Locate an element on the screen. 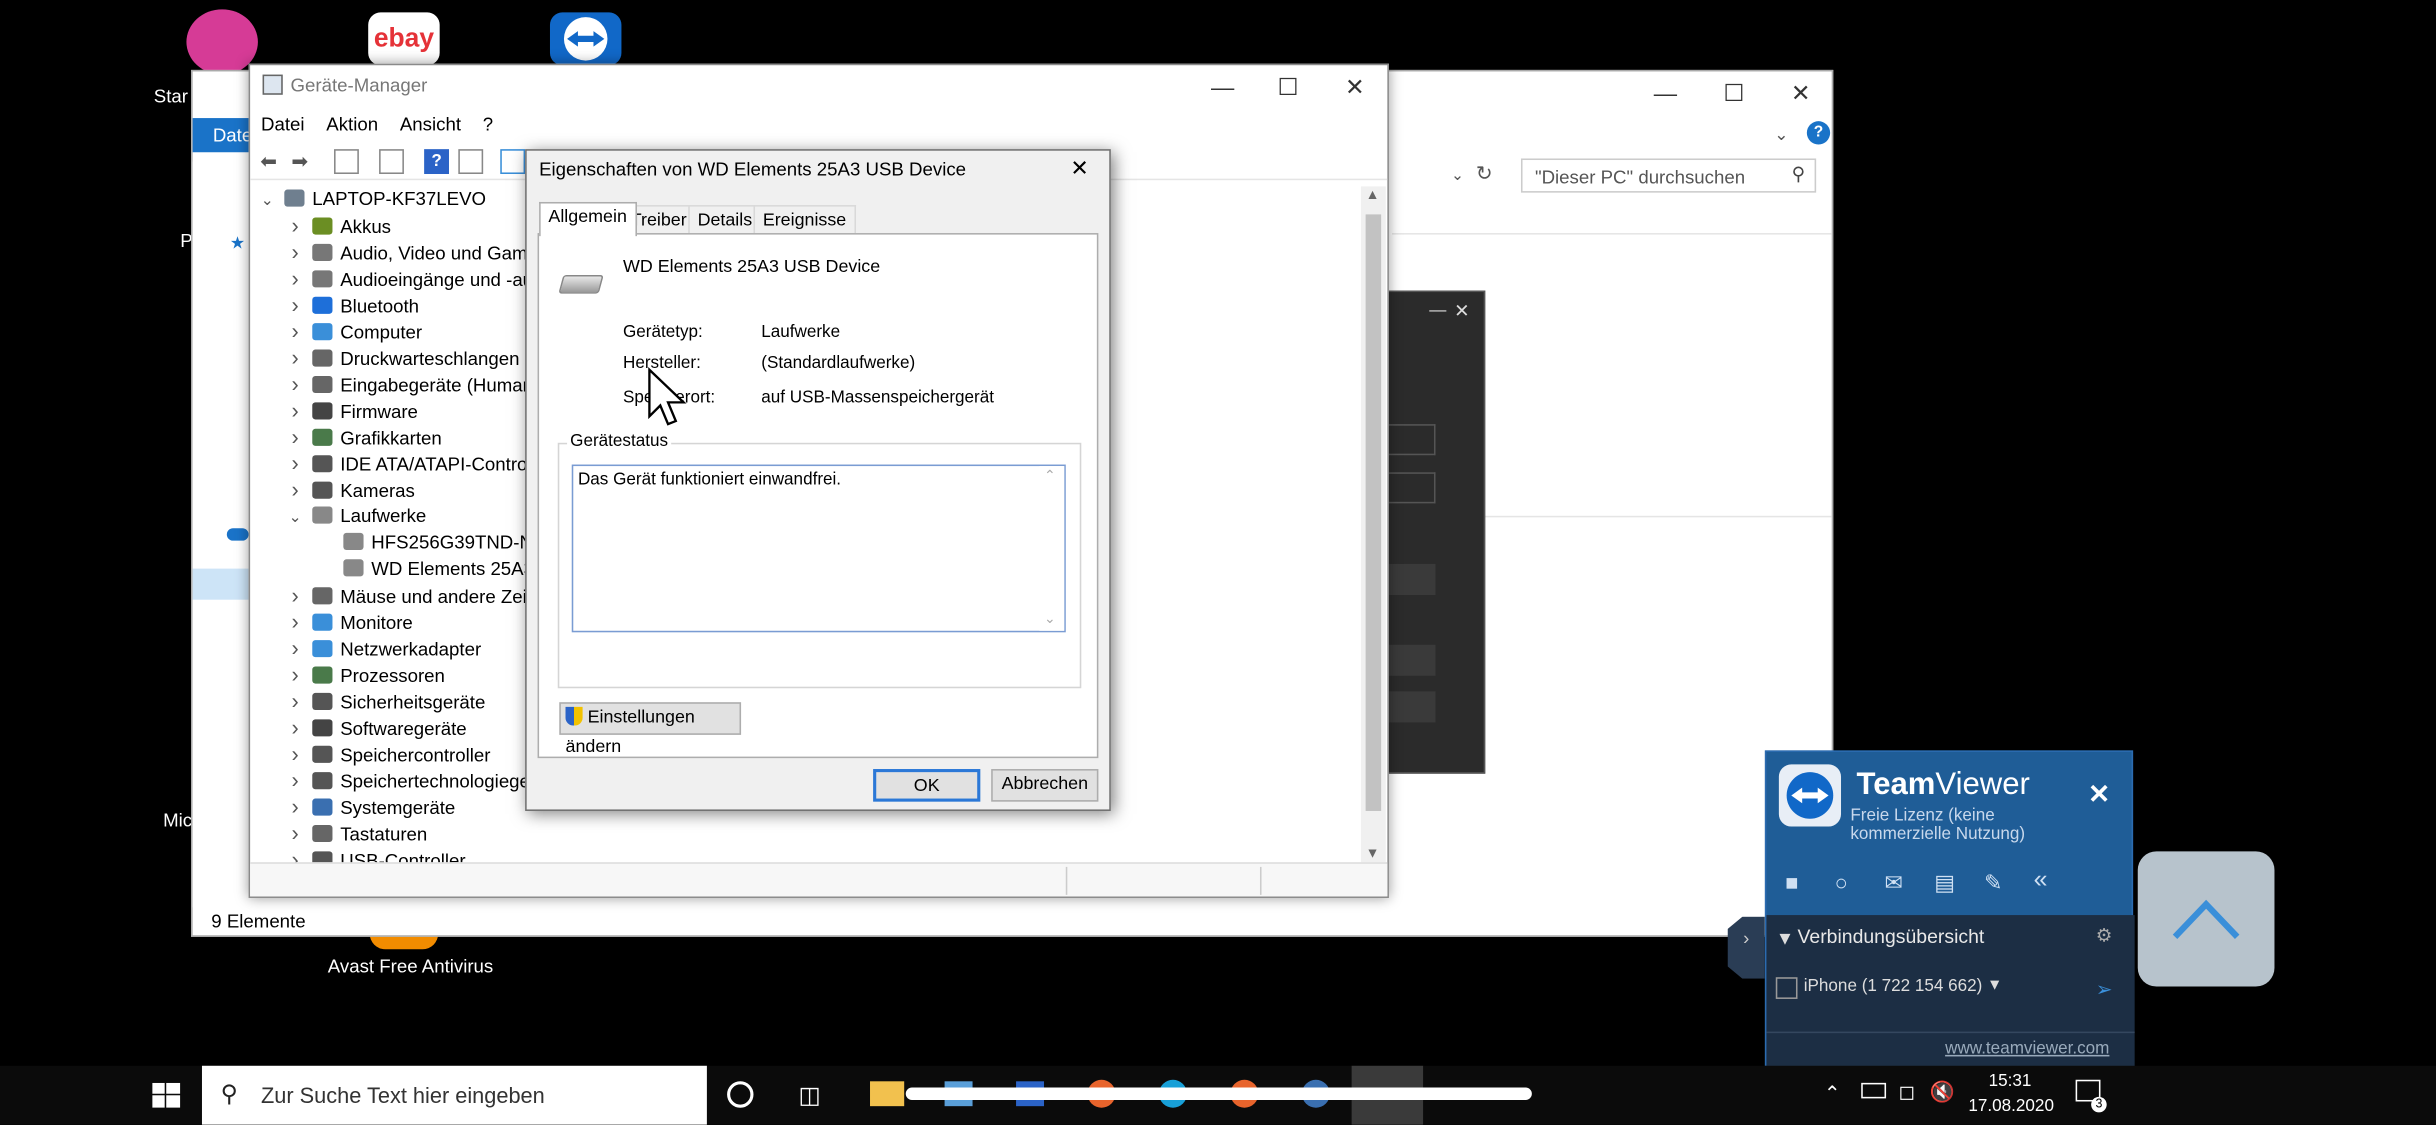 The image size is (2436, 1125). tree-node: › Speichercontroller is located at coordinates (387, 754).